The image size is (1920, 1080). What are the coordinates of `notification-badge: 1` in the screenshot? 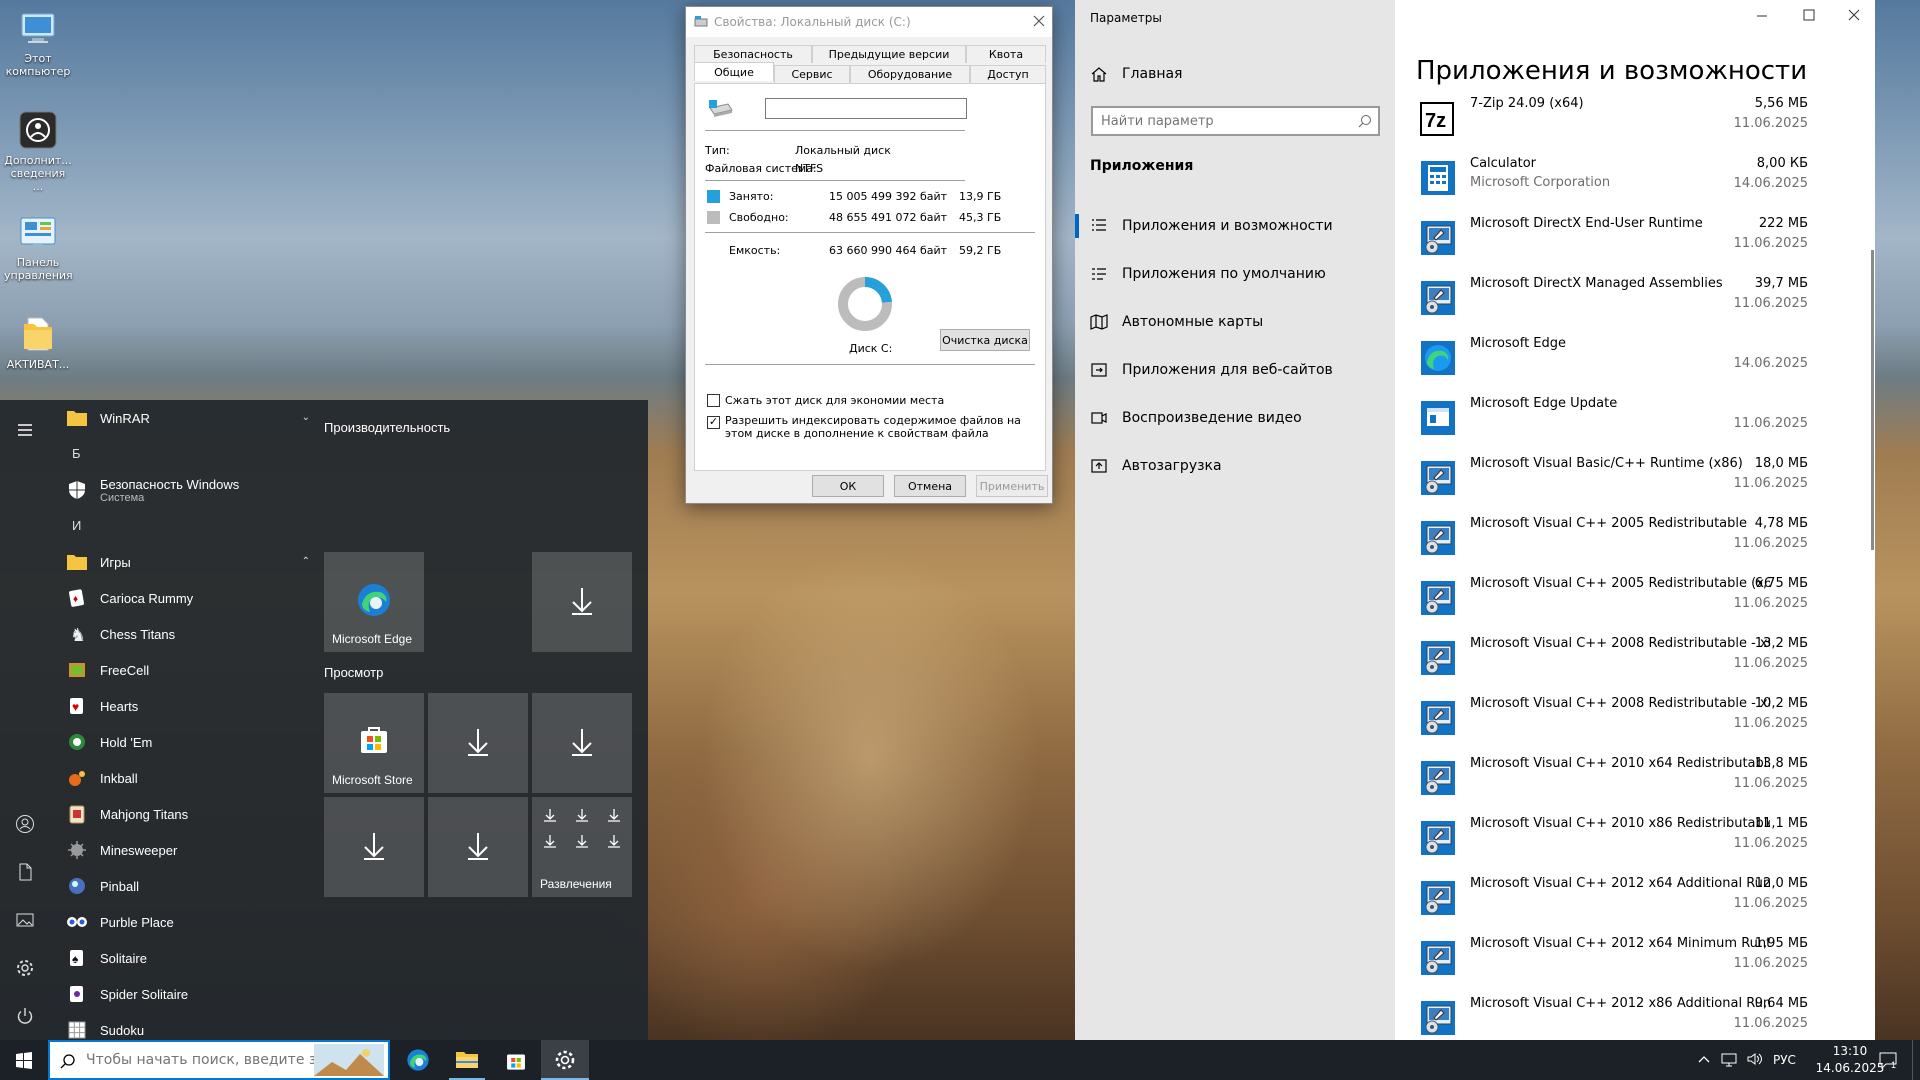 It's located at (1894, 1065).